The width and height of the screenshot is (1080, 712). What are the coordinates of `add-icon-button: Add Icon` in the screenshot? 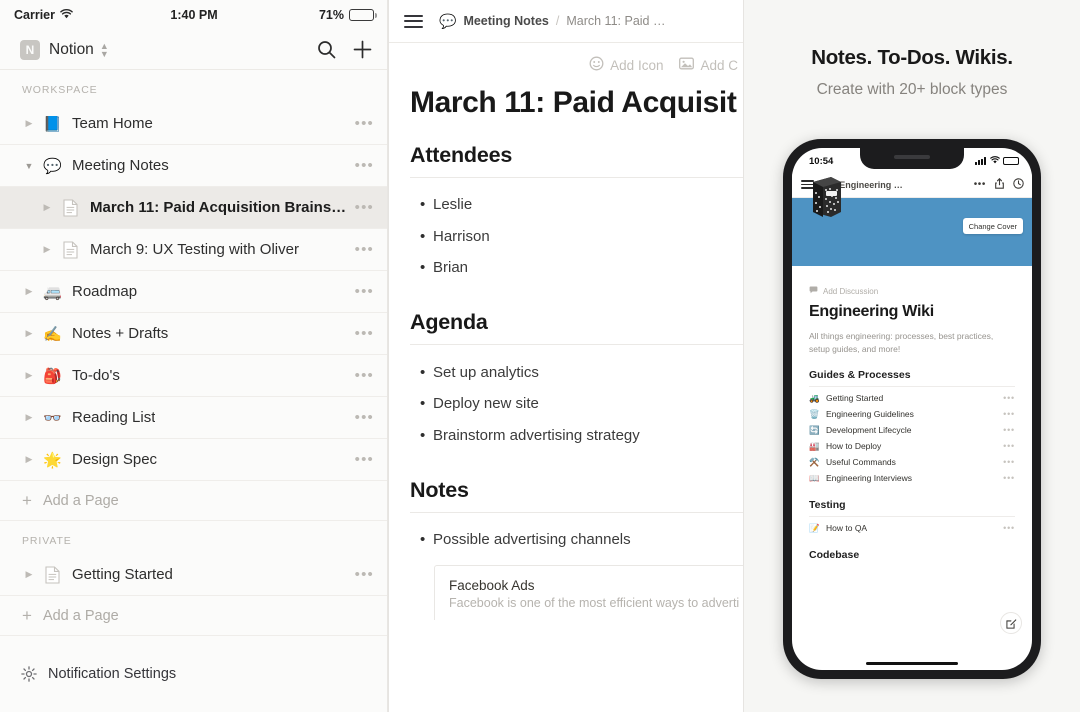 It's located at (626, 65).